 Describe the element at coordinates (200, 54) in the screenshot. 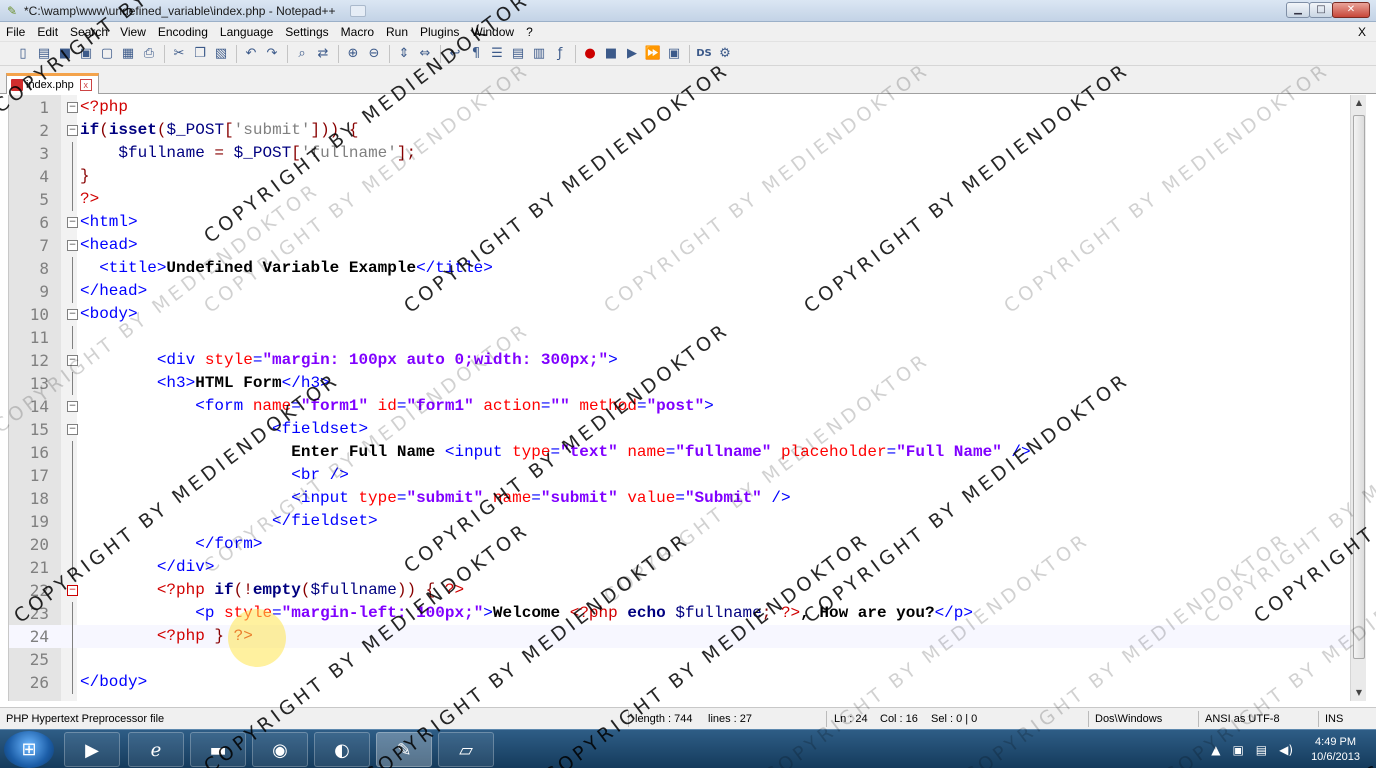

I see `copy-icon: ❐` at that location.